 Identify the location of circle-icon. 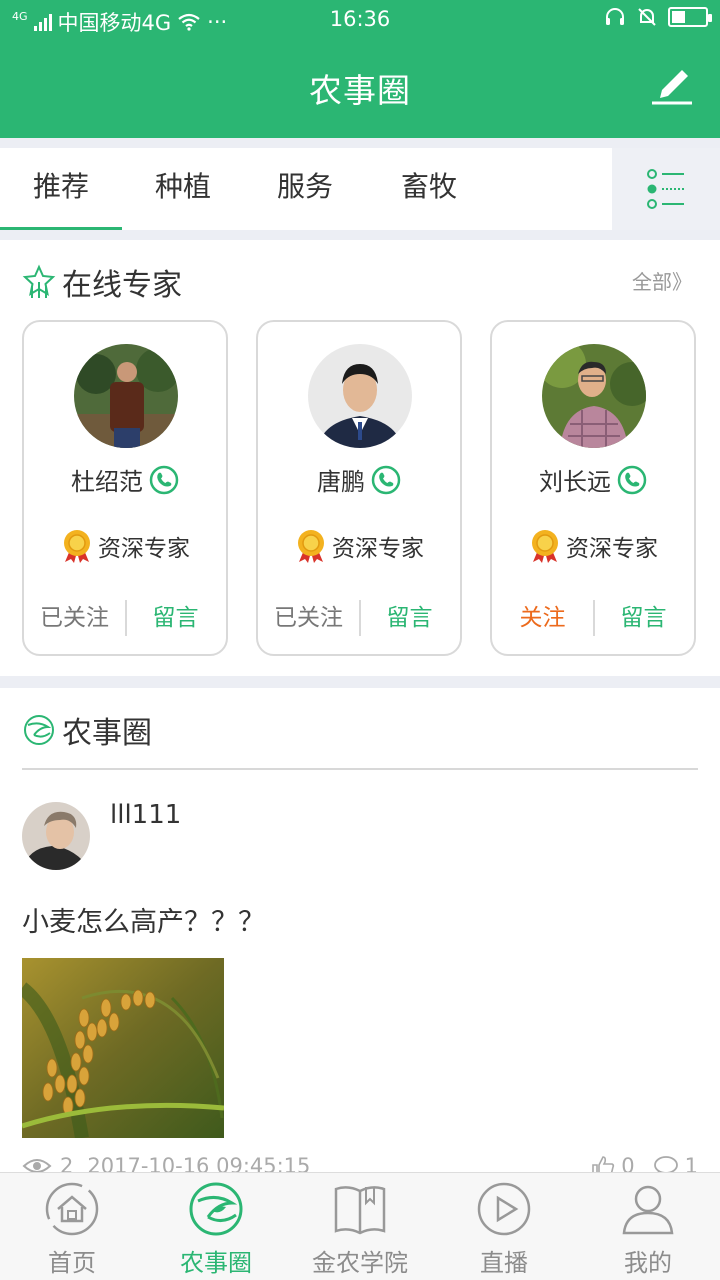
(216, 1209).